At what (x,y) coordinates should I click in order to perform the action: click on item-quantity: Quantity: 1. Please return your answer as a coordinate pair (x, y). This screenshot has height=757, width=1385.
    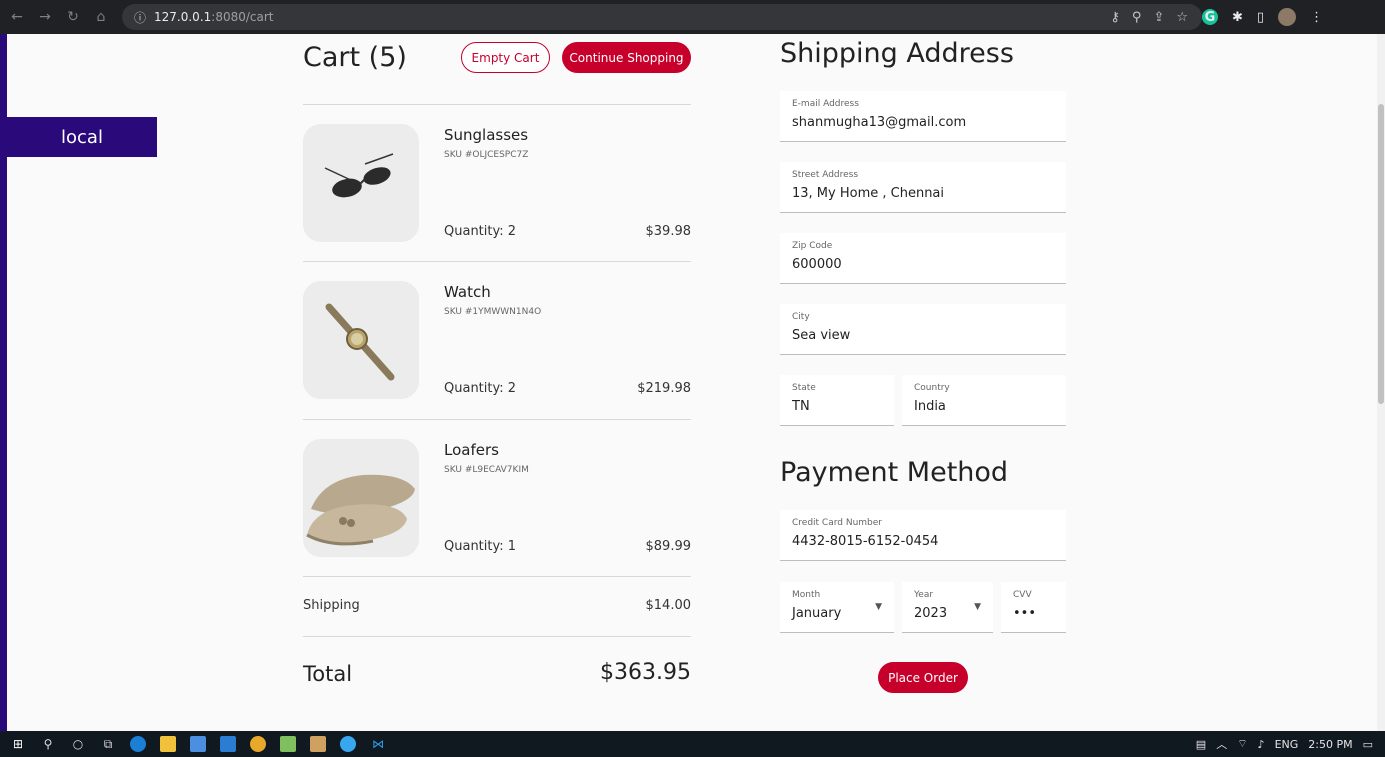
    Looking at the image, I should click on (480, 546).